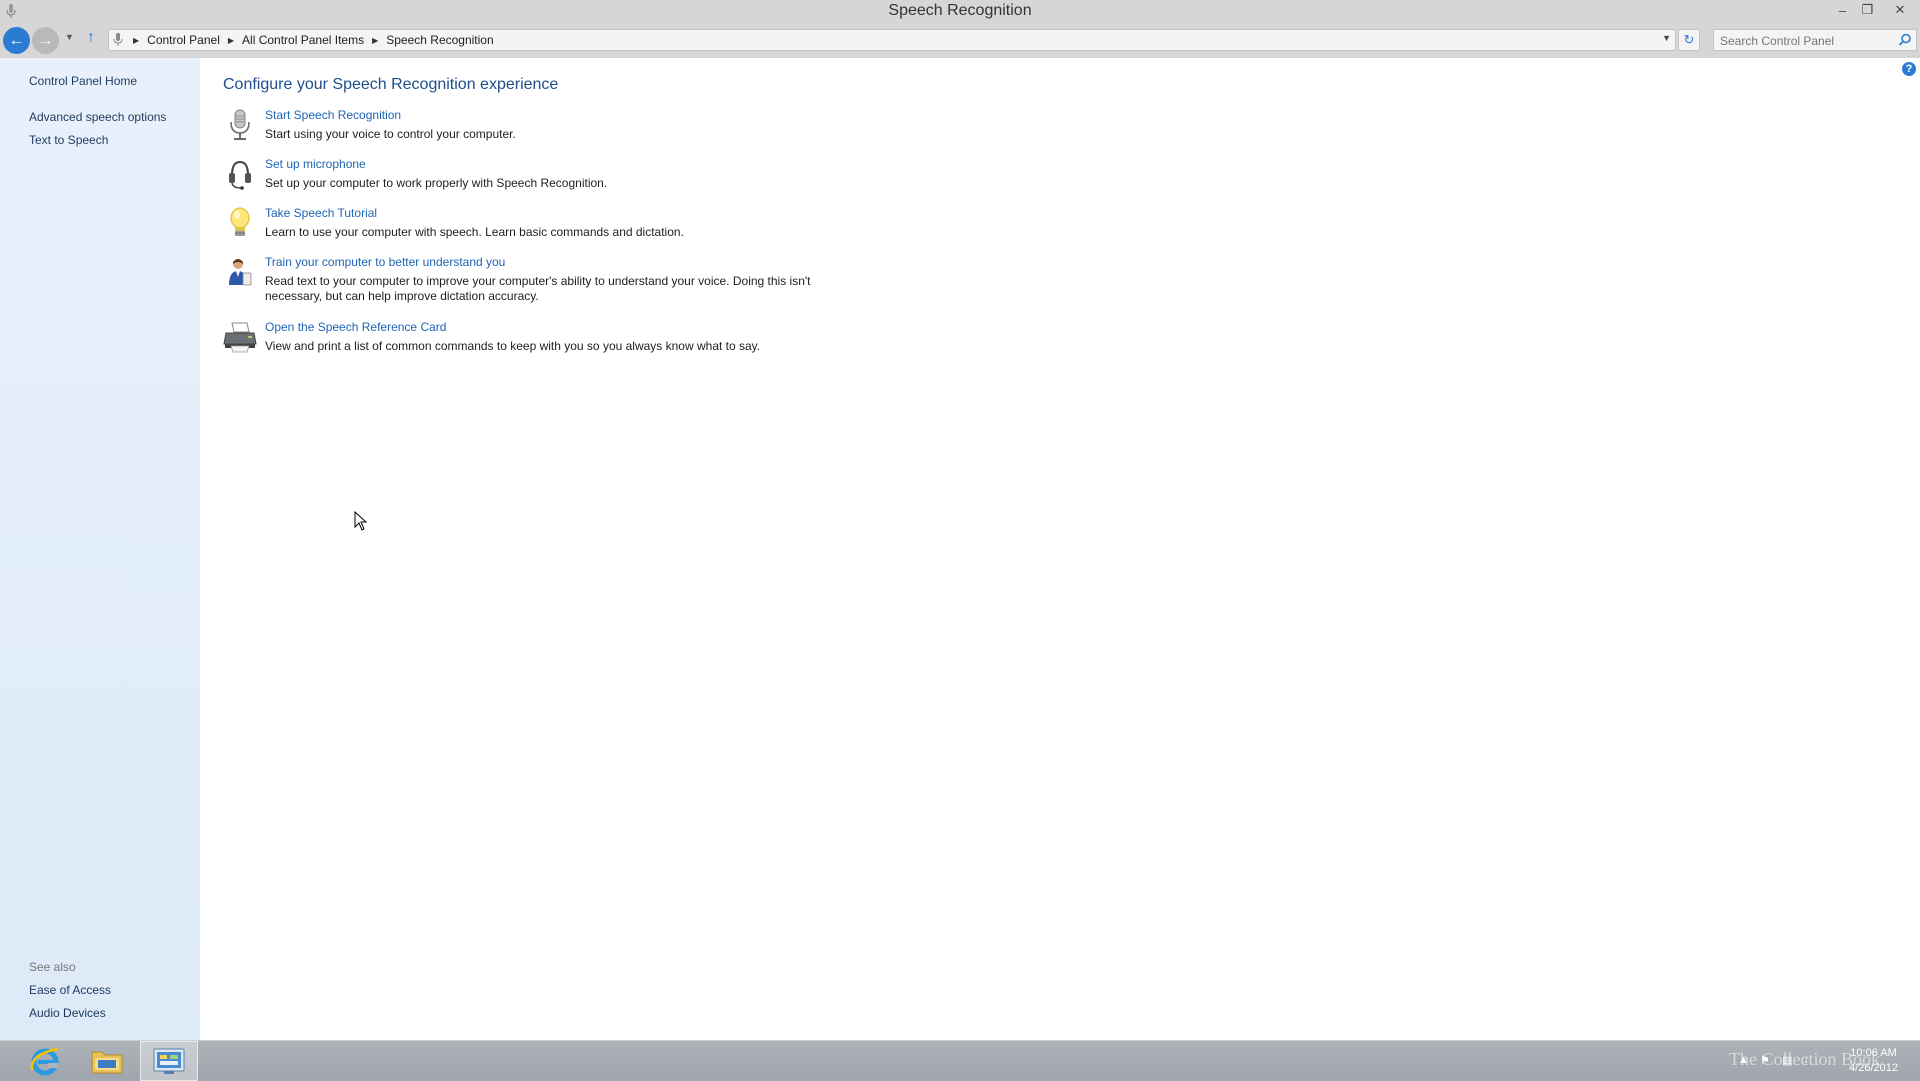 The height and width of the screenshot is (1081, 1920). I want to click on search-icon, so click(1905, 40).